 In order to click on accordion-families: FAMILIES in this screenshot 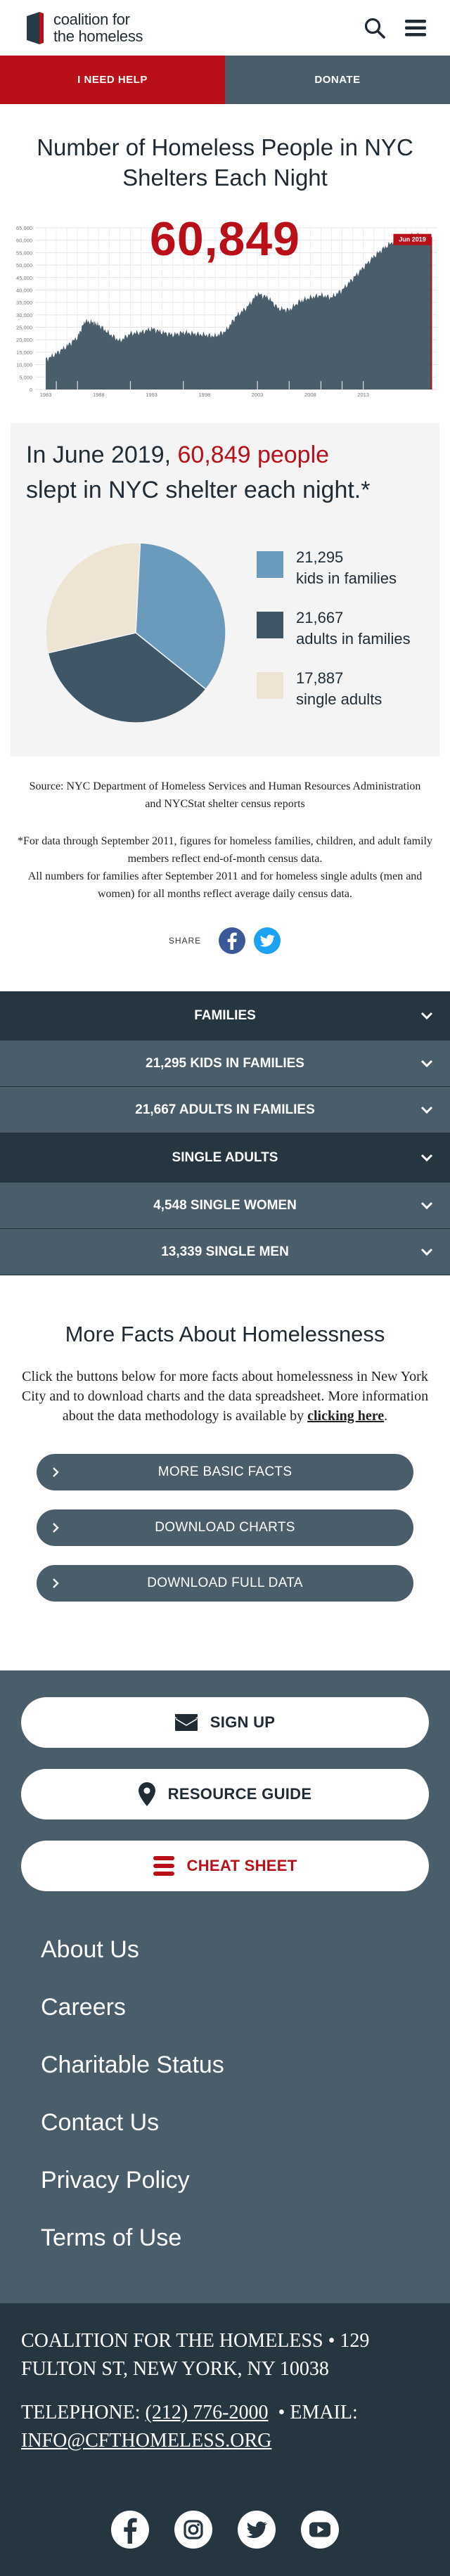, I will do `click(225, 1016)`.